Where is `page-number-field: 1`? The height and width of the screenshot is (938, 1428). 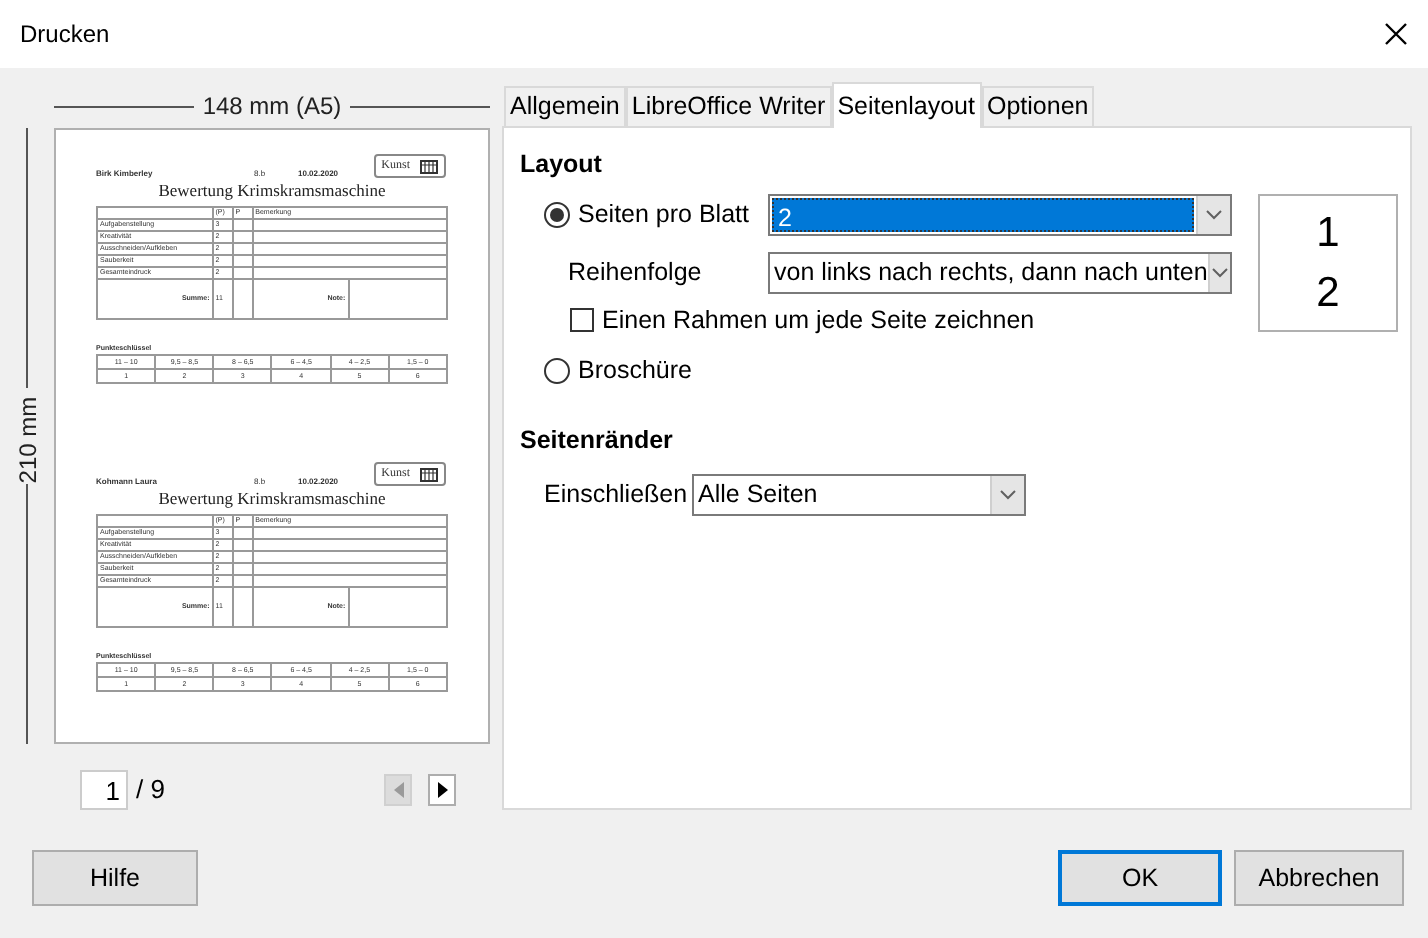 page-number-field: 1 is located at coordinates (104, 790).